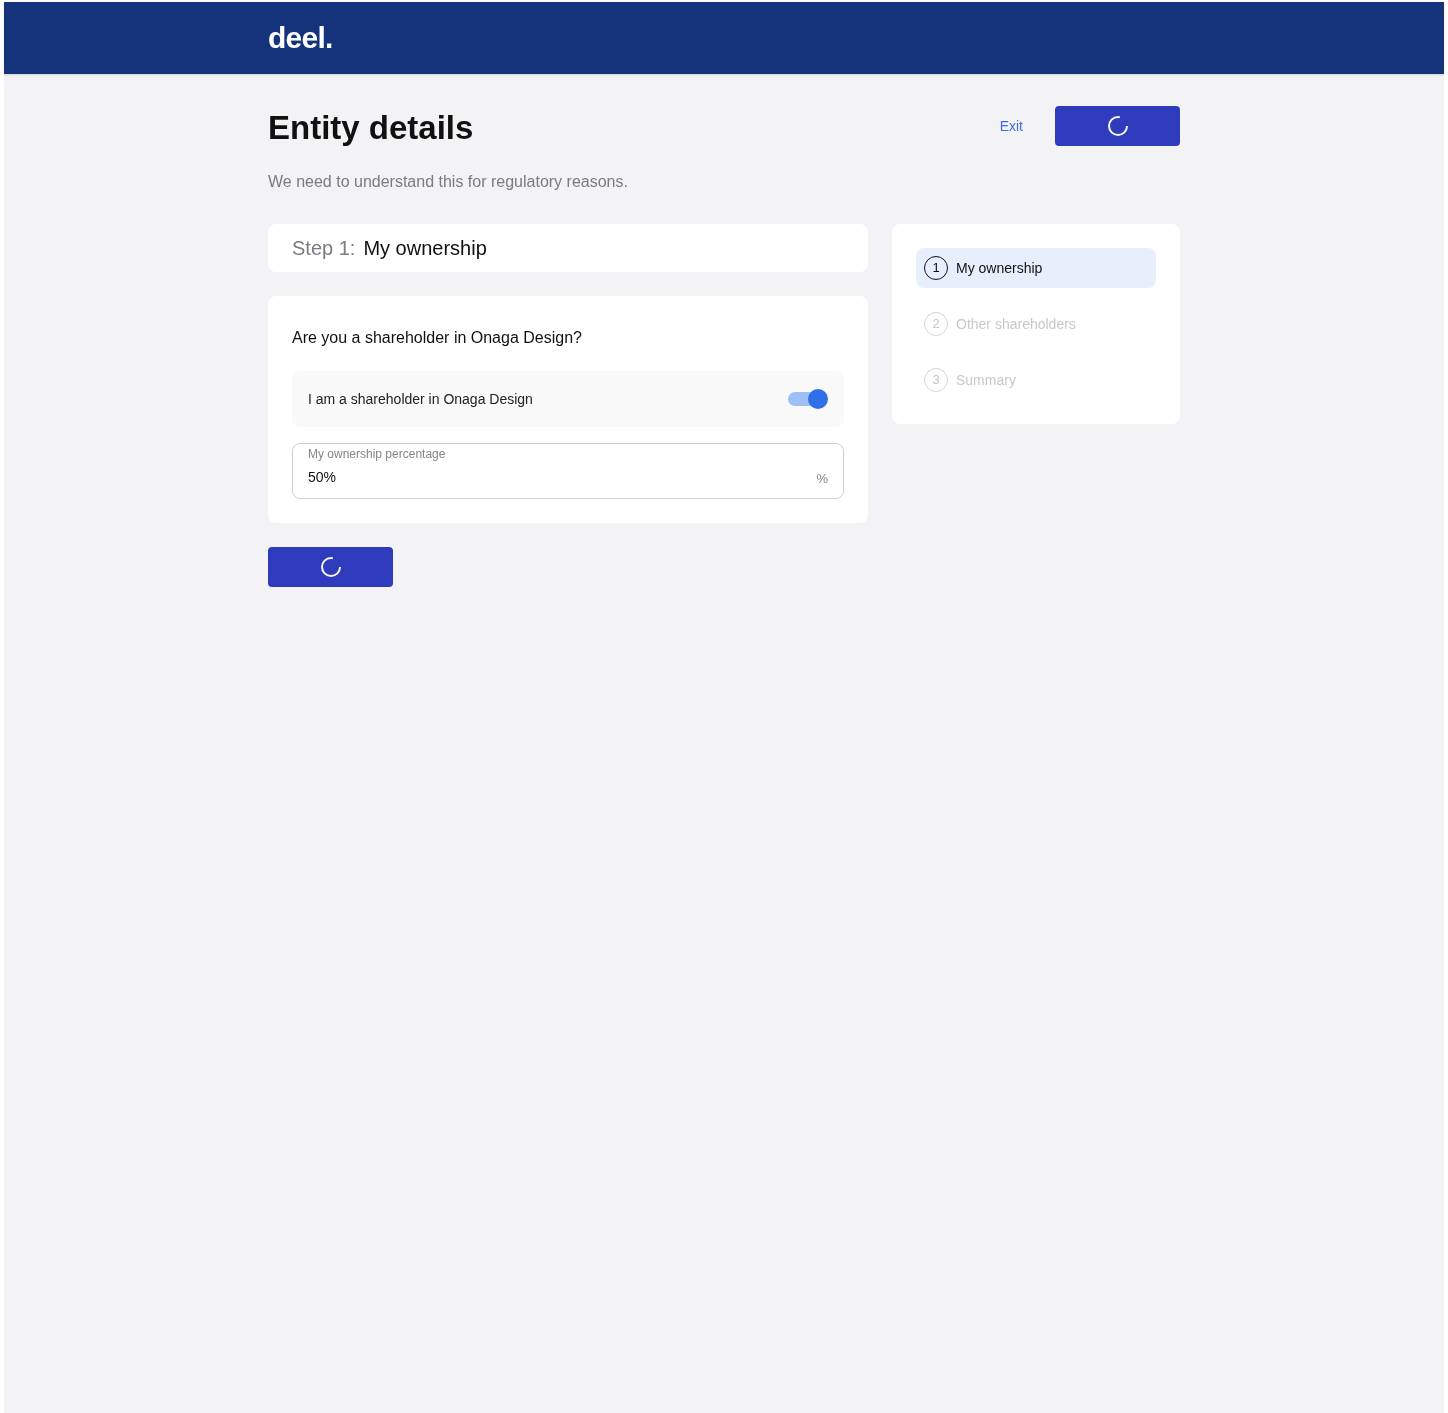  What do you see at coordinates (323, 477) in the screenshot?
I see `field-value: 50%` at bounding box center [323, 477].